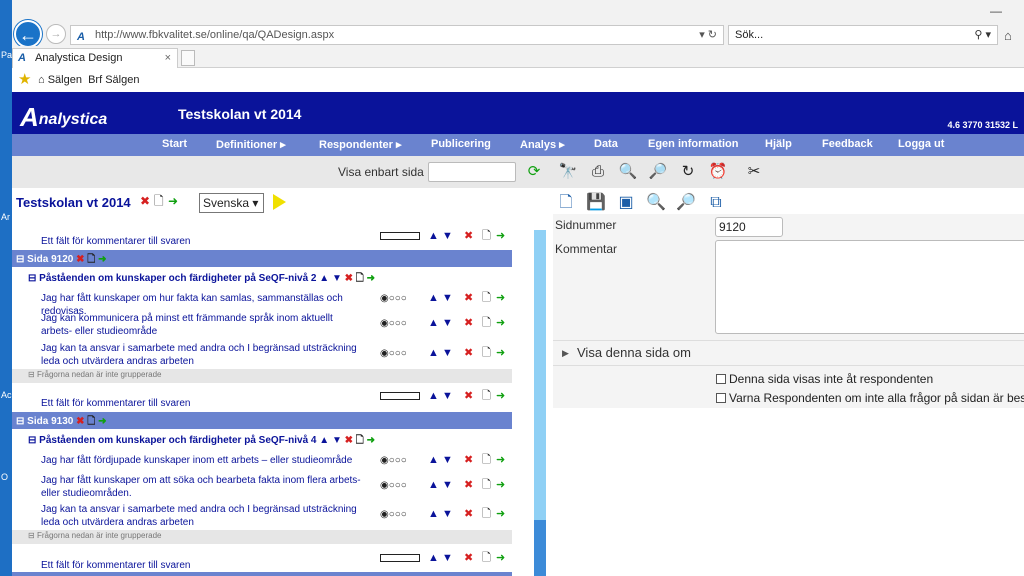 The image size is (1024, 576). Describe the element at coordinates (88, 80) in the screenshot. I see `favorite-link: ⌂ Sälgen Brf Sälgen` at that location.